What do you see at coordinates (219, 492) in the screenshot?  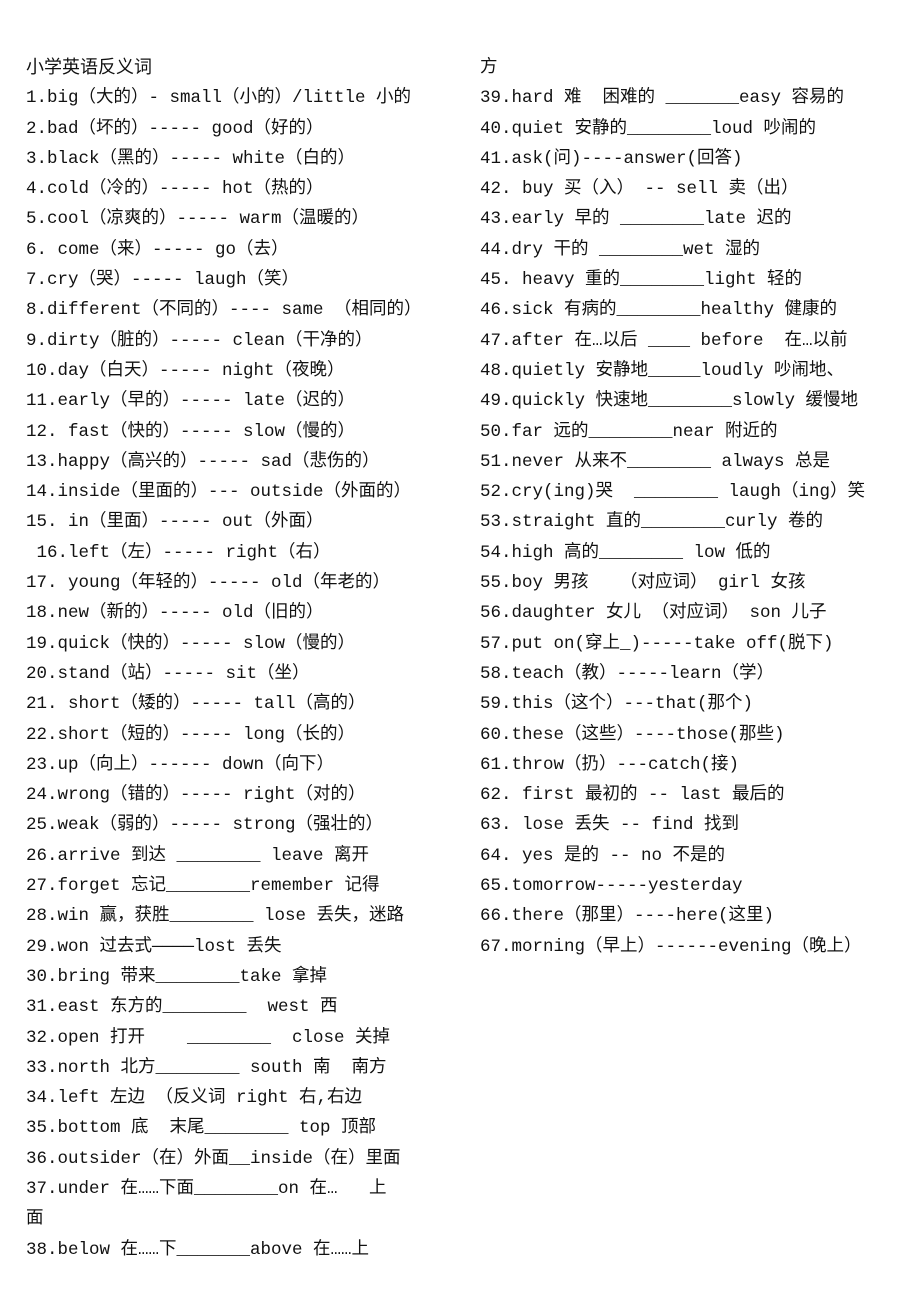 I see `antonym-pair-line: 14.inside（里面的）--- outside（外面的）` at bounding box center [219, 492].